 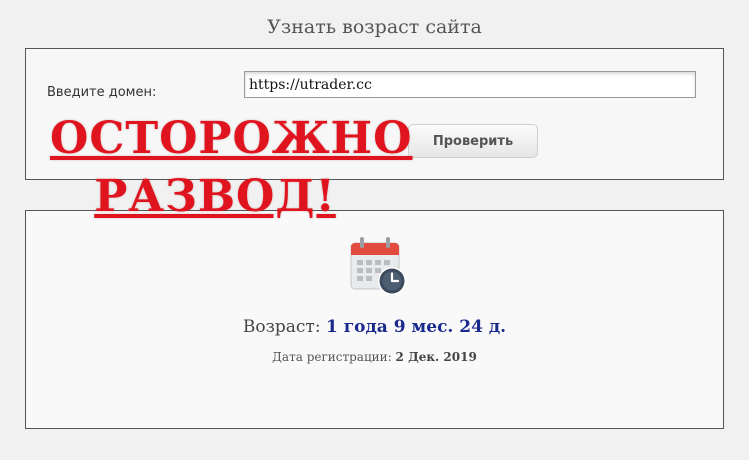 What do you see at coordinates (215, 196) in the screenshot?
I see `warning-line-2: РАЗВОД!` at bounding box center [215, 196].